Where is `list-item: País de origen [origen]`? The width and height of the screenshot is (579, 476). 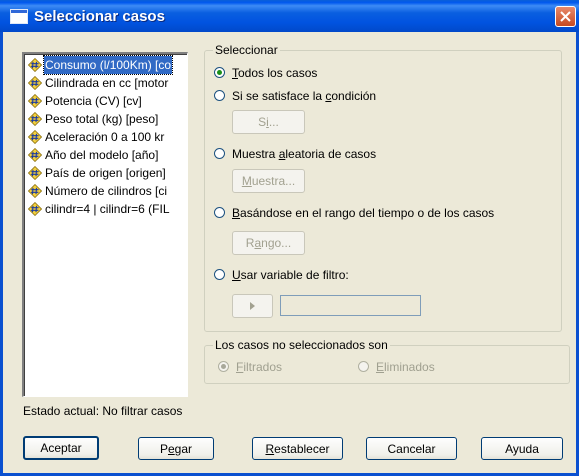
list-item: País de origen [origen] is located at coordinates (106, 173).